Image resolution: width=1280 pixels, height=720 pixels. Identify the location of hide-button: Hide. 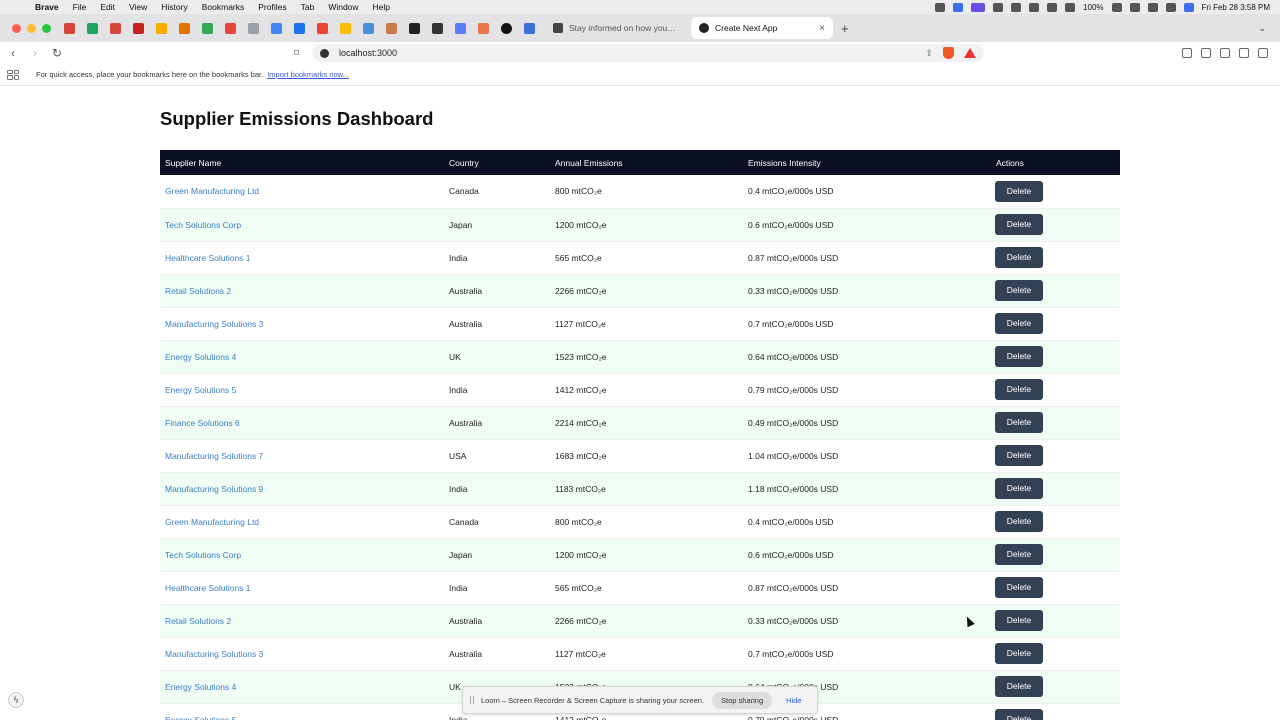
(793, 700).